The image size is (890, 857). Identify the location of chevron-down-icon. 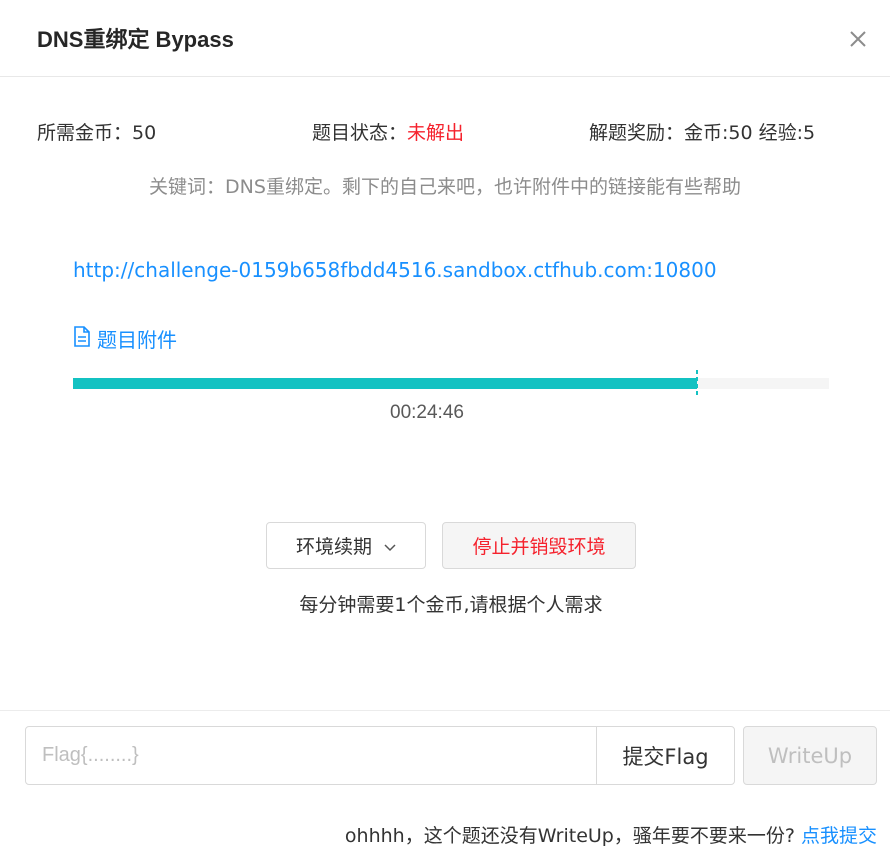
(390, 546).